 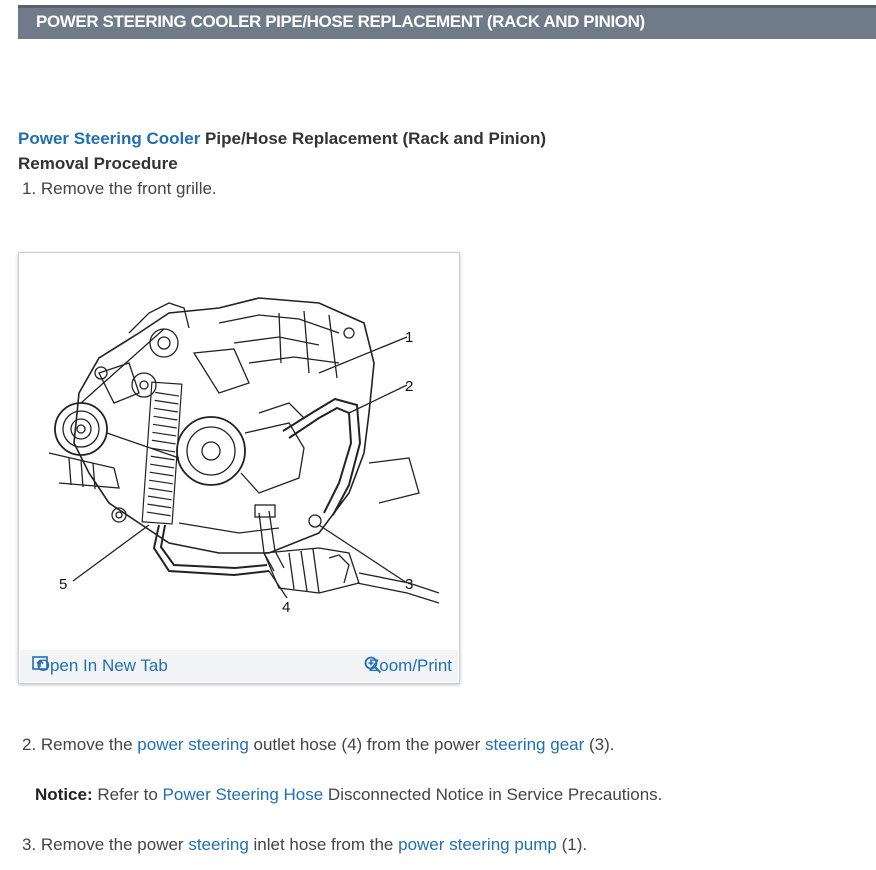 I want to click on section-title-text: Pipe/Hose Replacement (Rack and Pinion), so click(x=373, y=138).